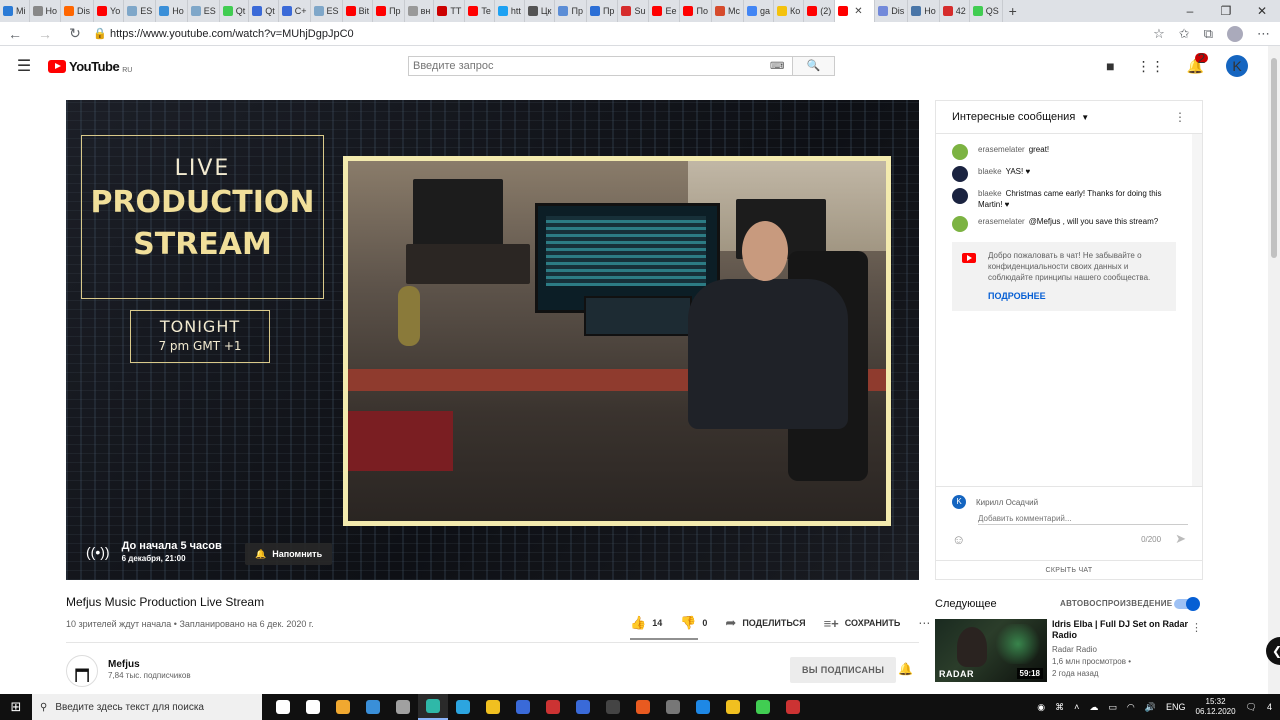 This screenshot has height=720, width=1280. Describe the element at coordinates (1150, 707) in the screenshot. I see `tray-volume-icon: 🔊` at that location.